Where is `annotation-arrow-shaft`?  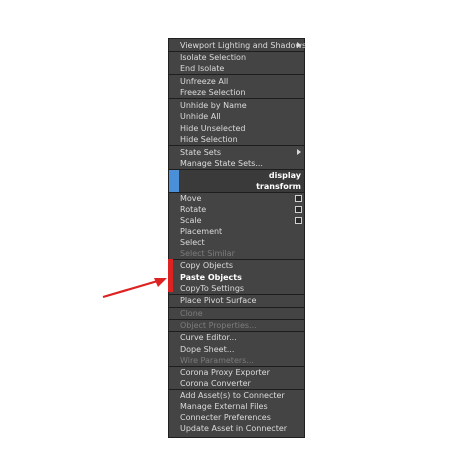
annotation-arrow-shaft is located at coordinates (132, 288).